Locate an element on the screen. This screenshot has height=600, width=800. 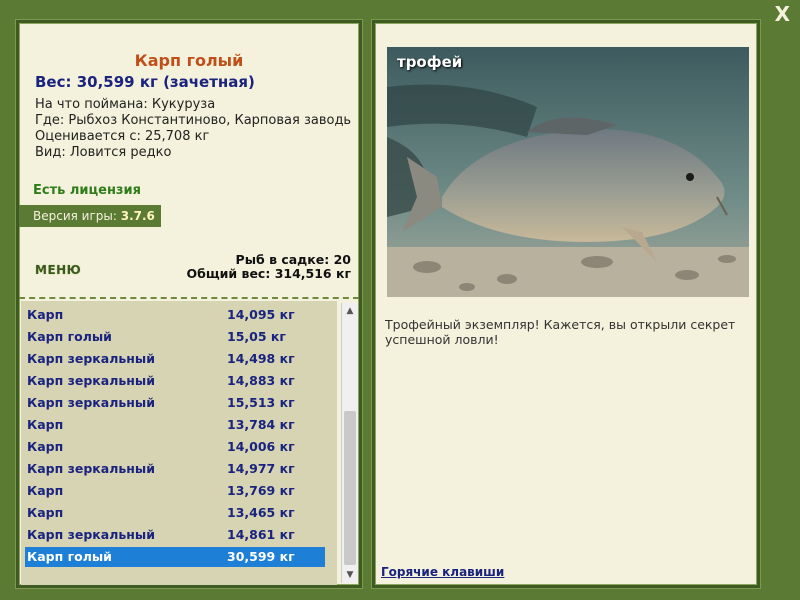
menu-button: МЕНЮ is located at coordinates (58, 270).